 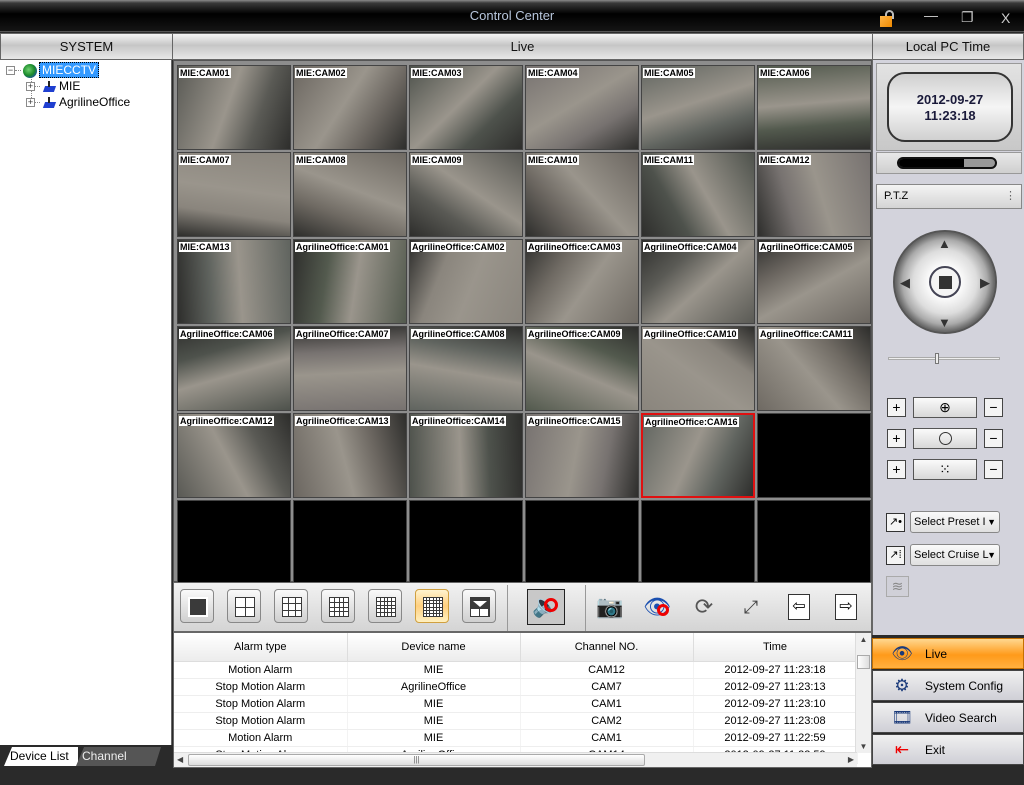 What do you see at coordinates (945, 438) in the screenshot?
I see `zoom-button` at bounding box center [945, 438].